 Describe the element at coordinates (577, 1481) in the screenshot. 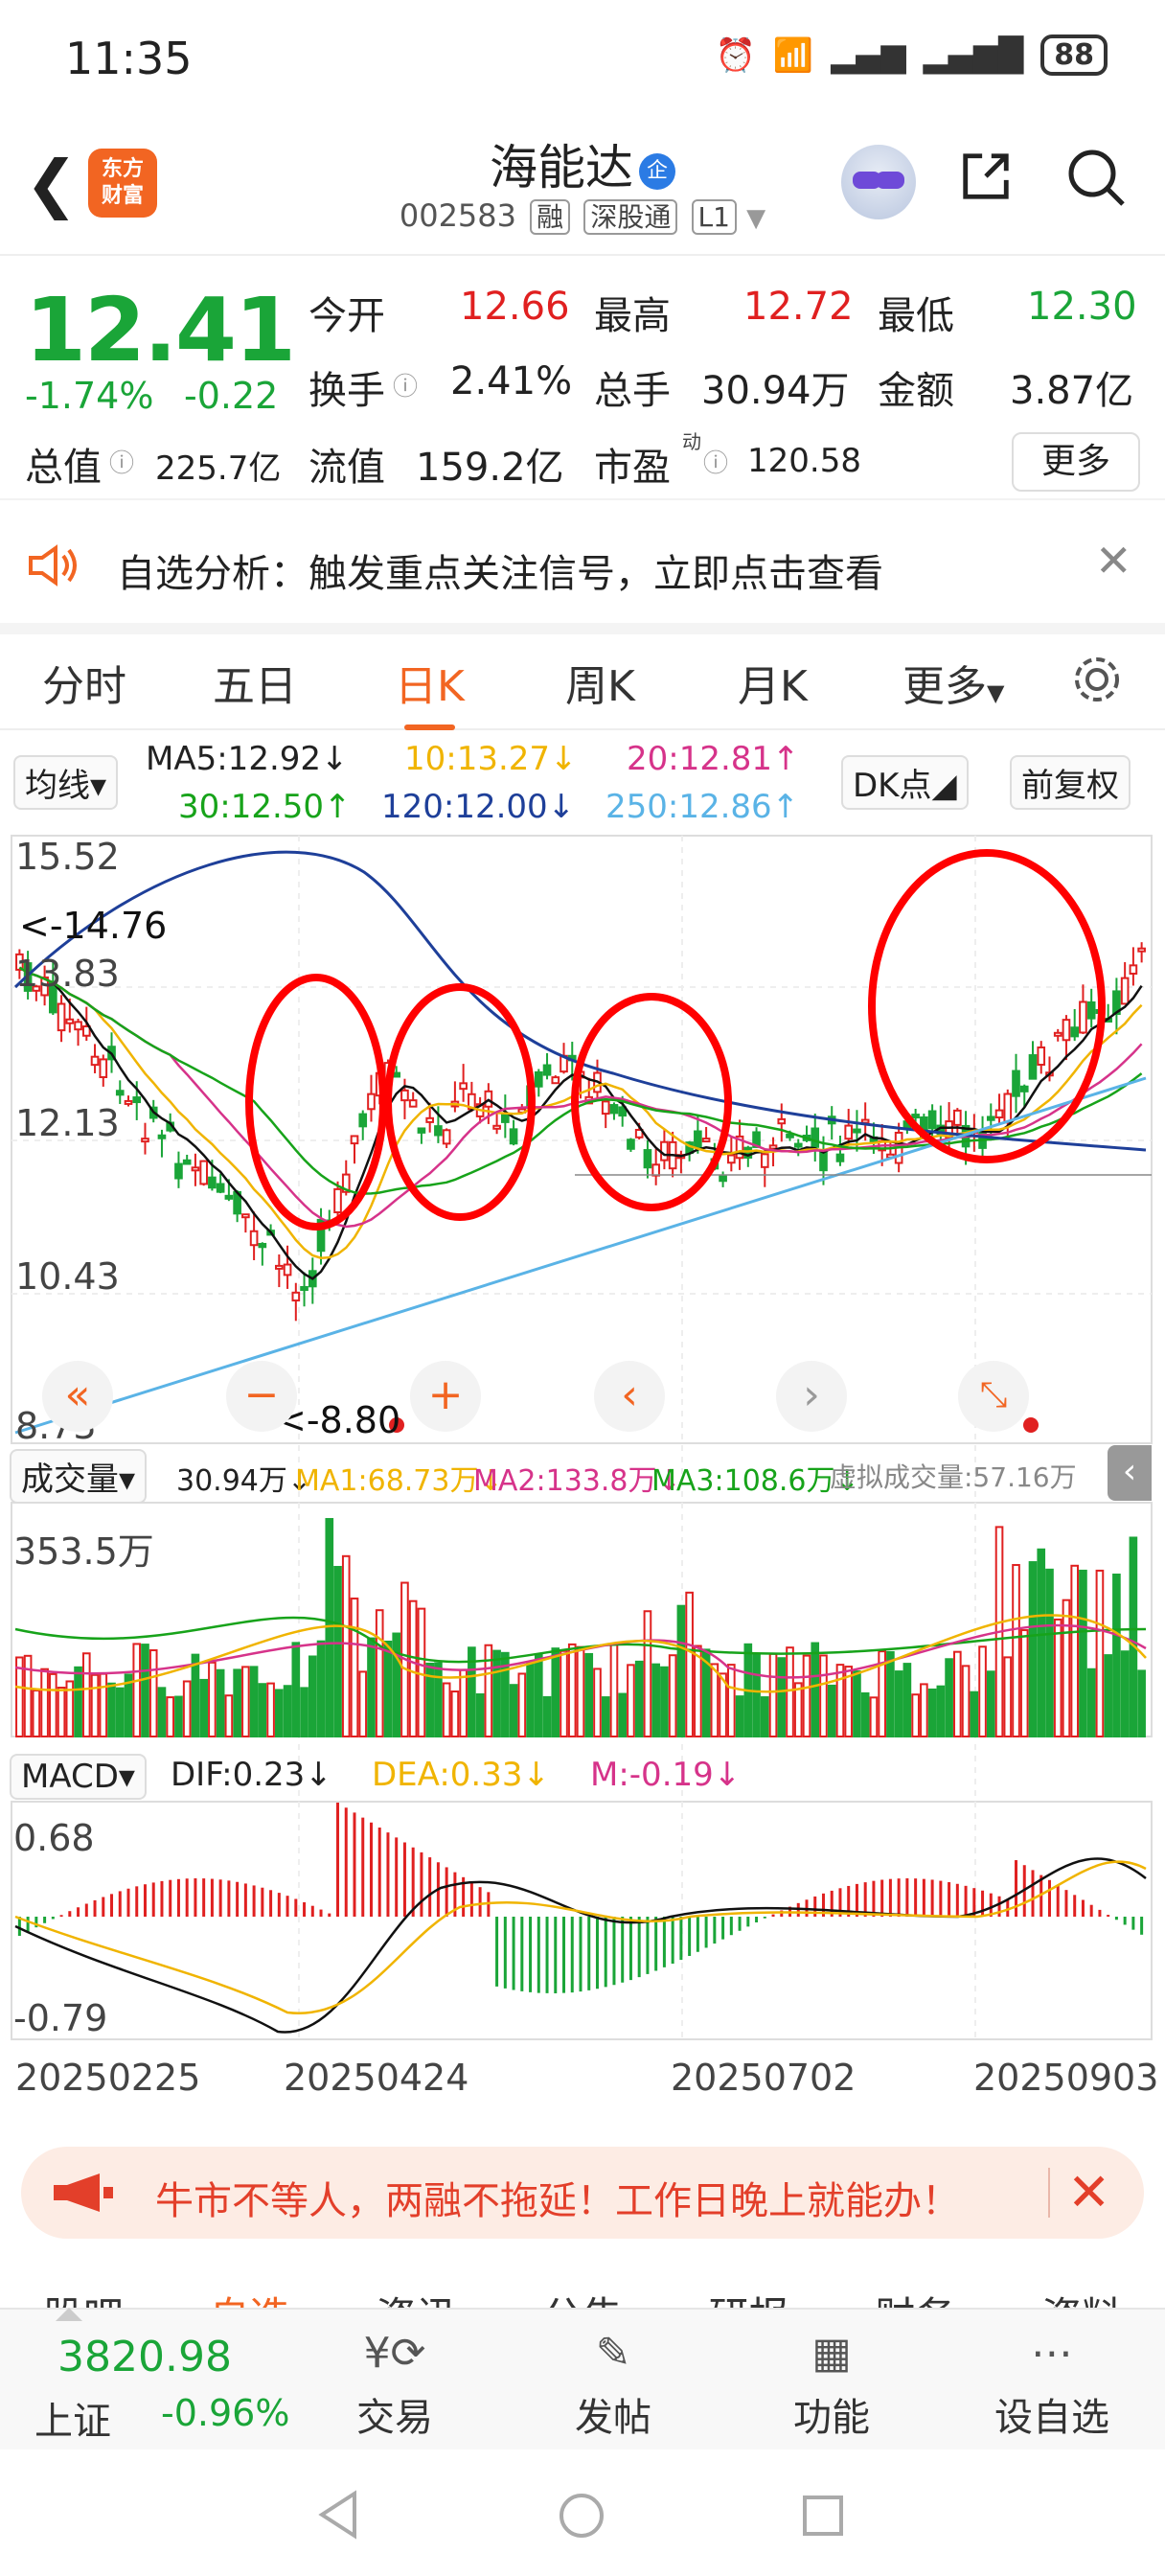

I see `volume-ma2: MA2:133.8万↓` at that location.